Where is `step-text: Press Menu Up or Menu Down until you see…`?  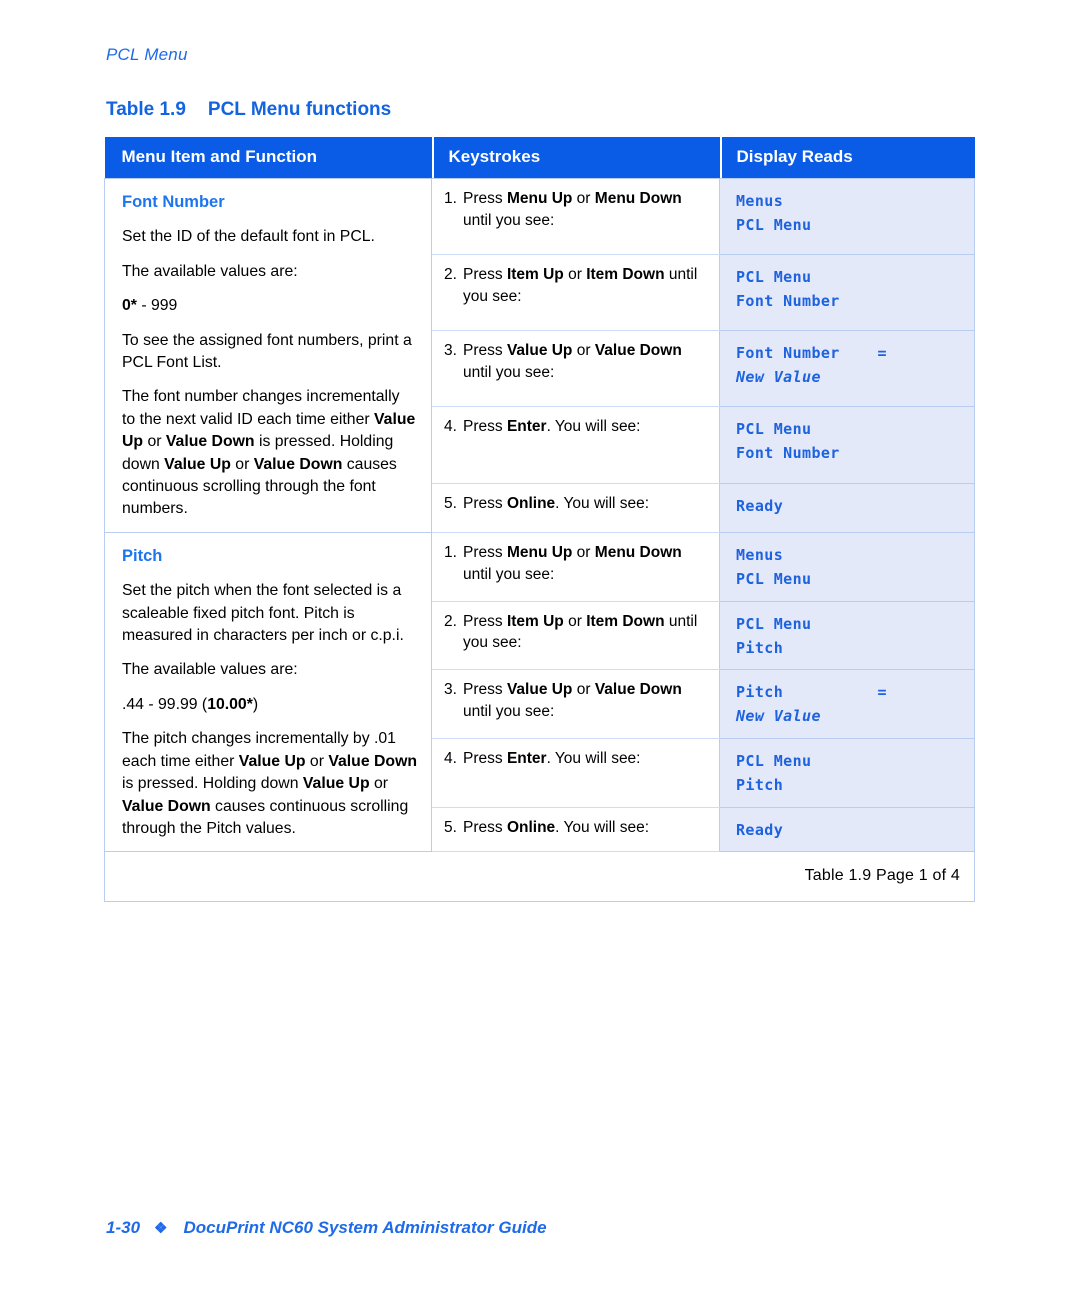 step-text: Press Menu Up or Menu Down until you see… is located at coordinates (587, 209).